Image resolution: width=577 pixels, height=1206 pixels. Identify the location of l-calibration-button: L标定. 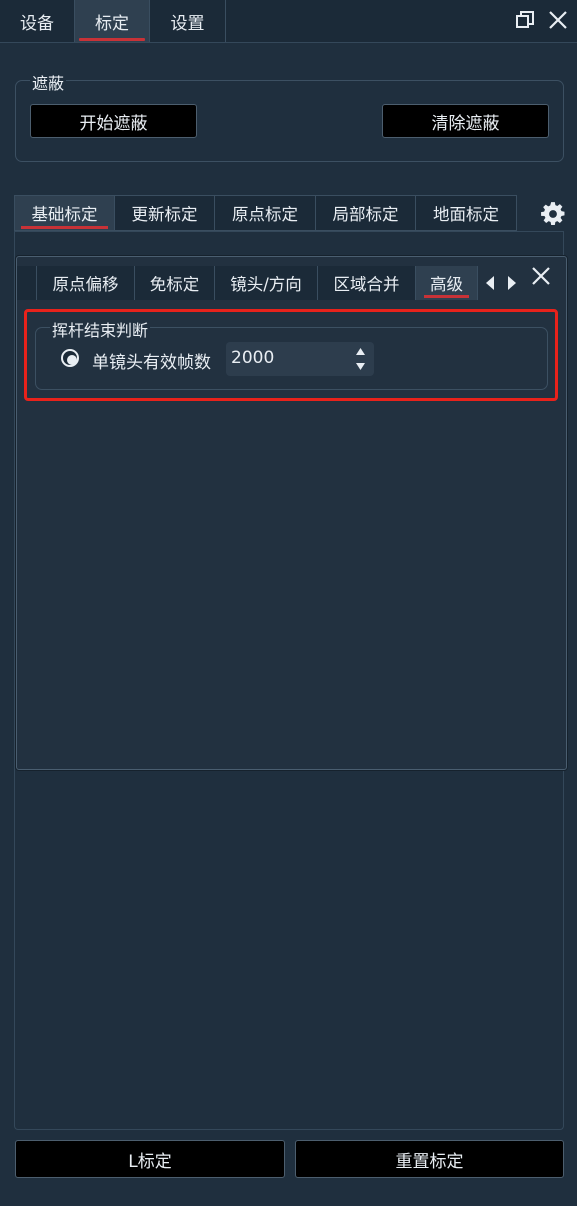
(150, 1159).